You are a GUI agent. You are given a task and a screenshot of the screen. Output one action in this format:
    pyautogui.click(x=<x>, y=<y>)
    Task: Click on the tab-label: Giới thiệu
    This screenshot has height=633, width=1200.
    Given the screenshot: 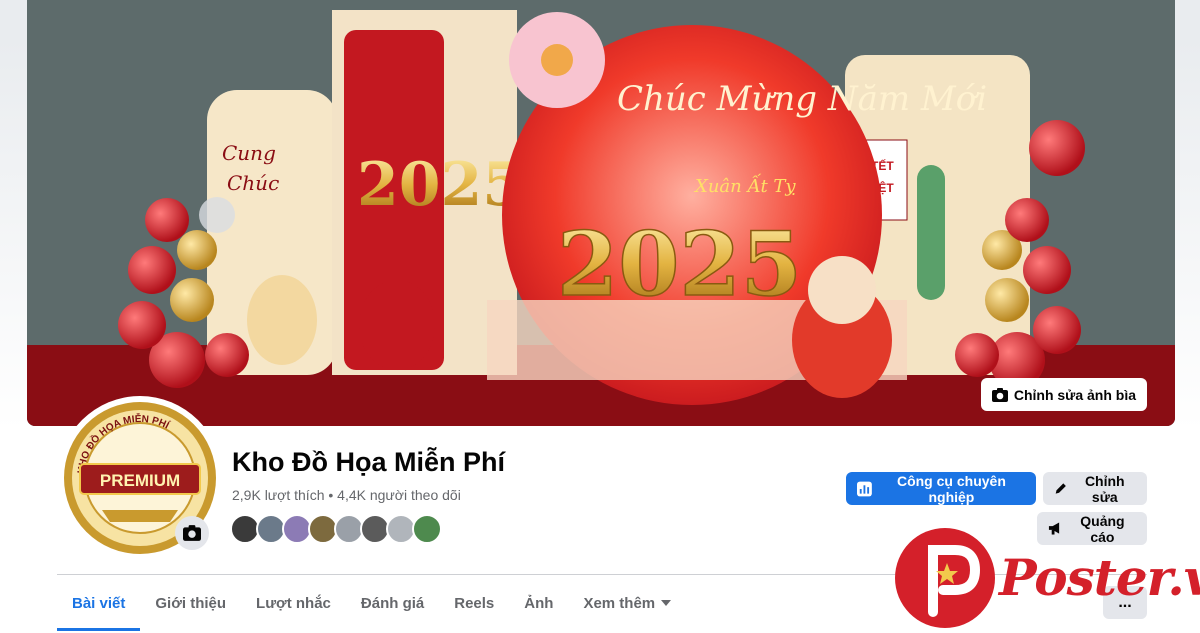 What is the action you would take?
    pyautogui.click(x=191, y=603)
    